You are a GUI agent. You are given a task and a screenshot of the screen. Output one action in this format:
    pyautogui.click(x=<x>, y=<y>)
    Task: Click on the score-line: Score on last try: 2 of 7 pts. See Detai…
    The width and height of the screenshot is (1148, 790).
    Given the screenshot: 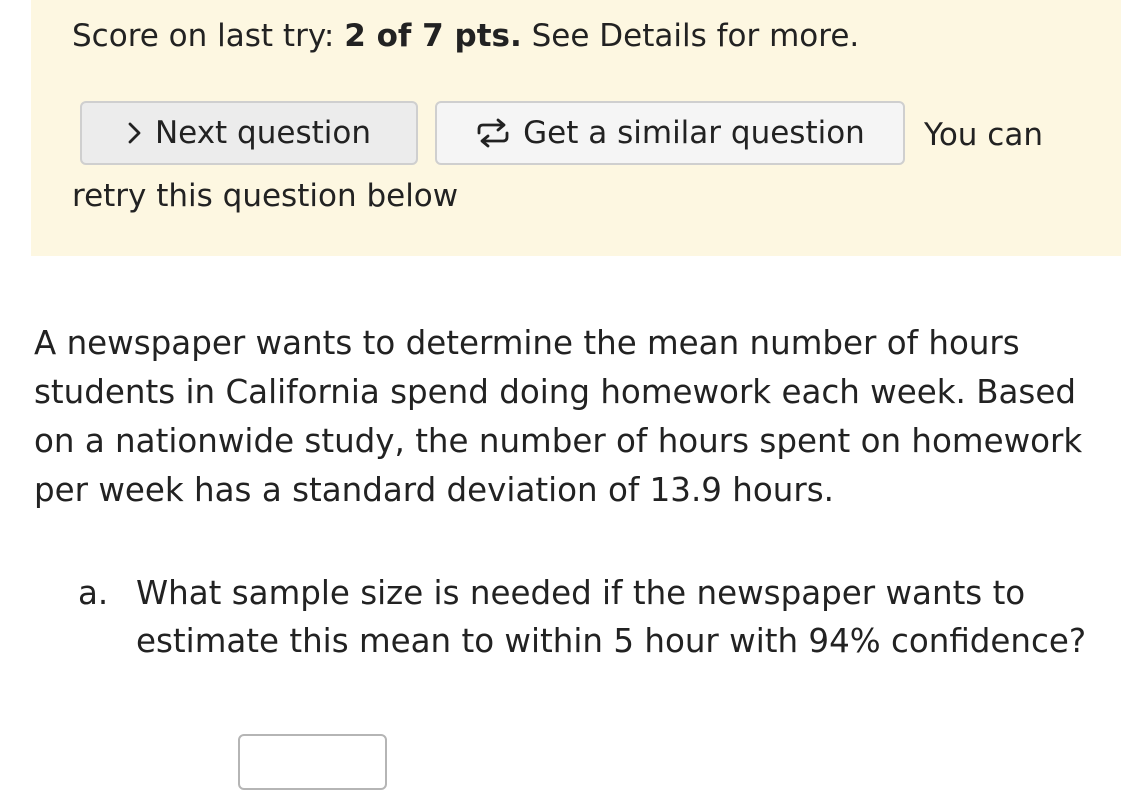 What is the action you would take?
    pyautogui.click(x=465, y=36)
    